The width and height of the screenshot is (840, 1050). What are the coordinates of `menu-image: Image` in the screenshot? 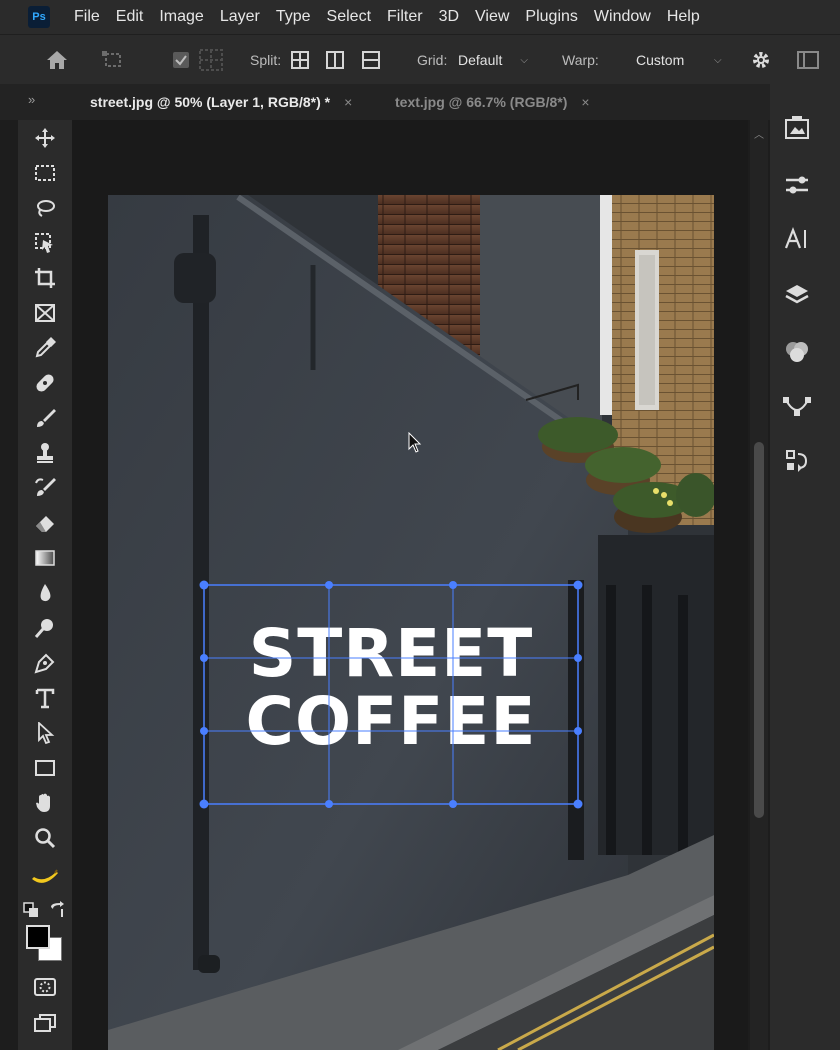 It's located at (181, 17).